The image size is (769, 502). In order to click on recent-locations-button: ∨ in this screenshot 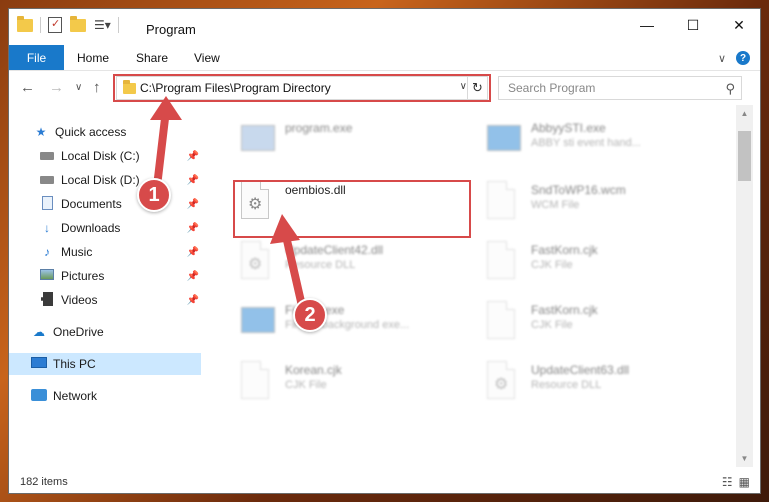, I will do `click(78, 87)`.